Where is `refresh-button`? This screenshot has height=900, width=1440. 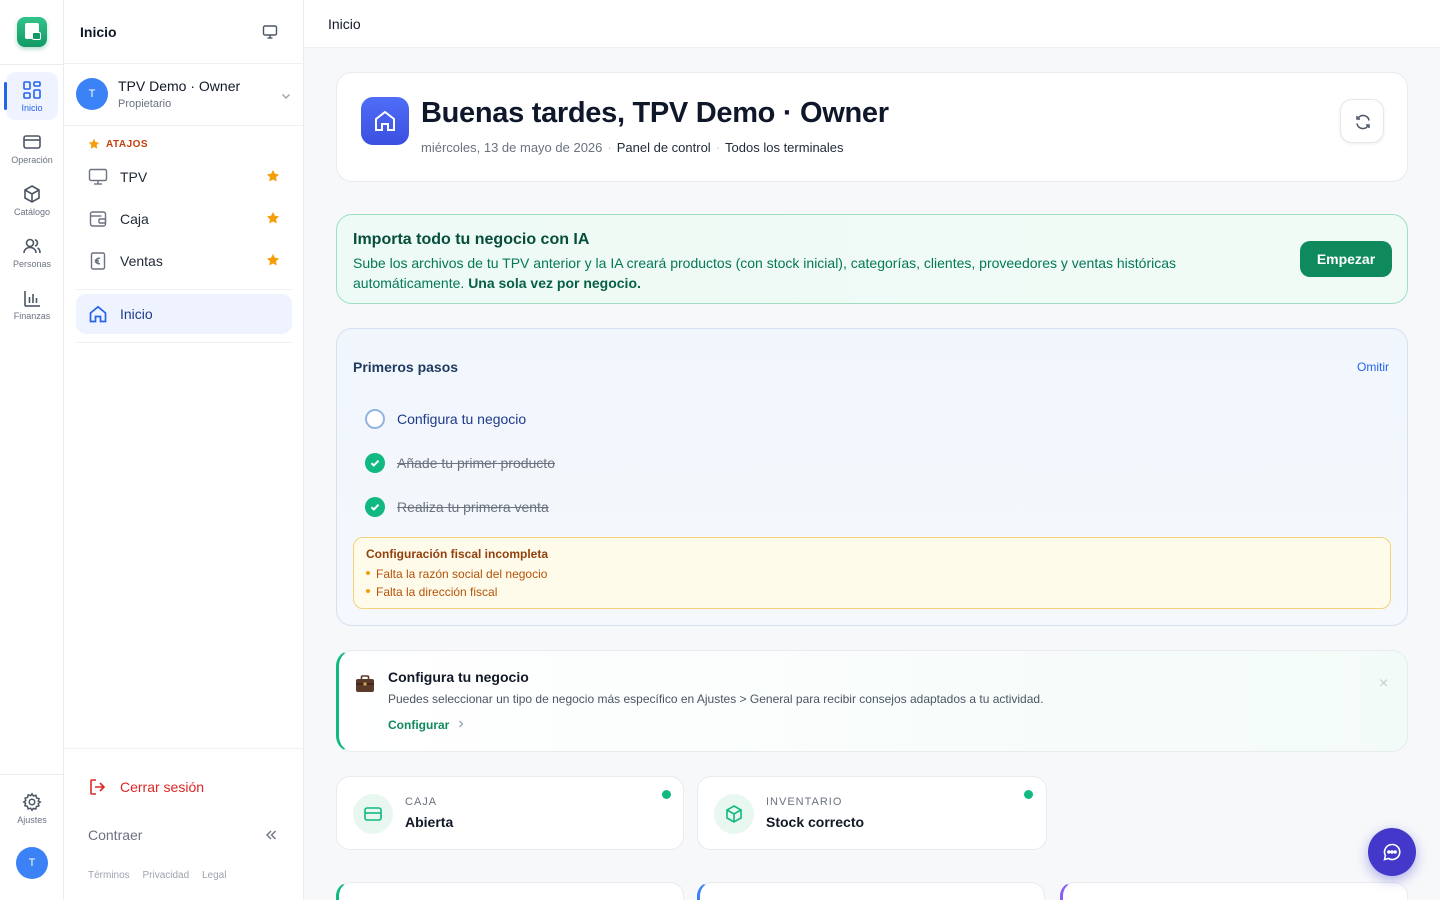 refresh-button is located at coordinates (1362, 121).